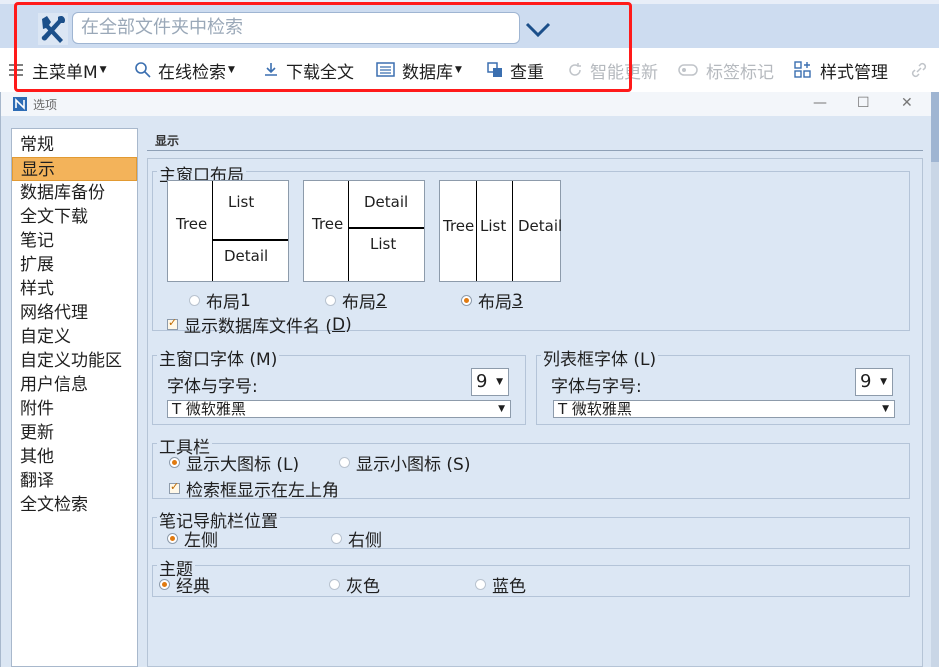 The height and width of the screenshot is (667, 939). I want to click on list-font-group: 列表框字体 (L) 字体与字号: 9 ▼ T 微软雅黑 ▼, so click(723, 385).